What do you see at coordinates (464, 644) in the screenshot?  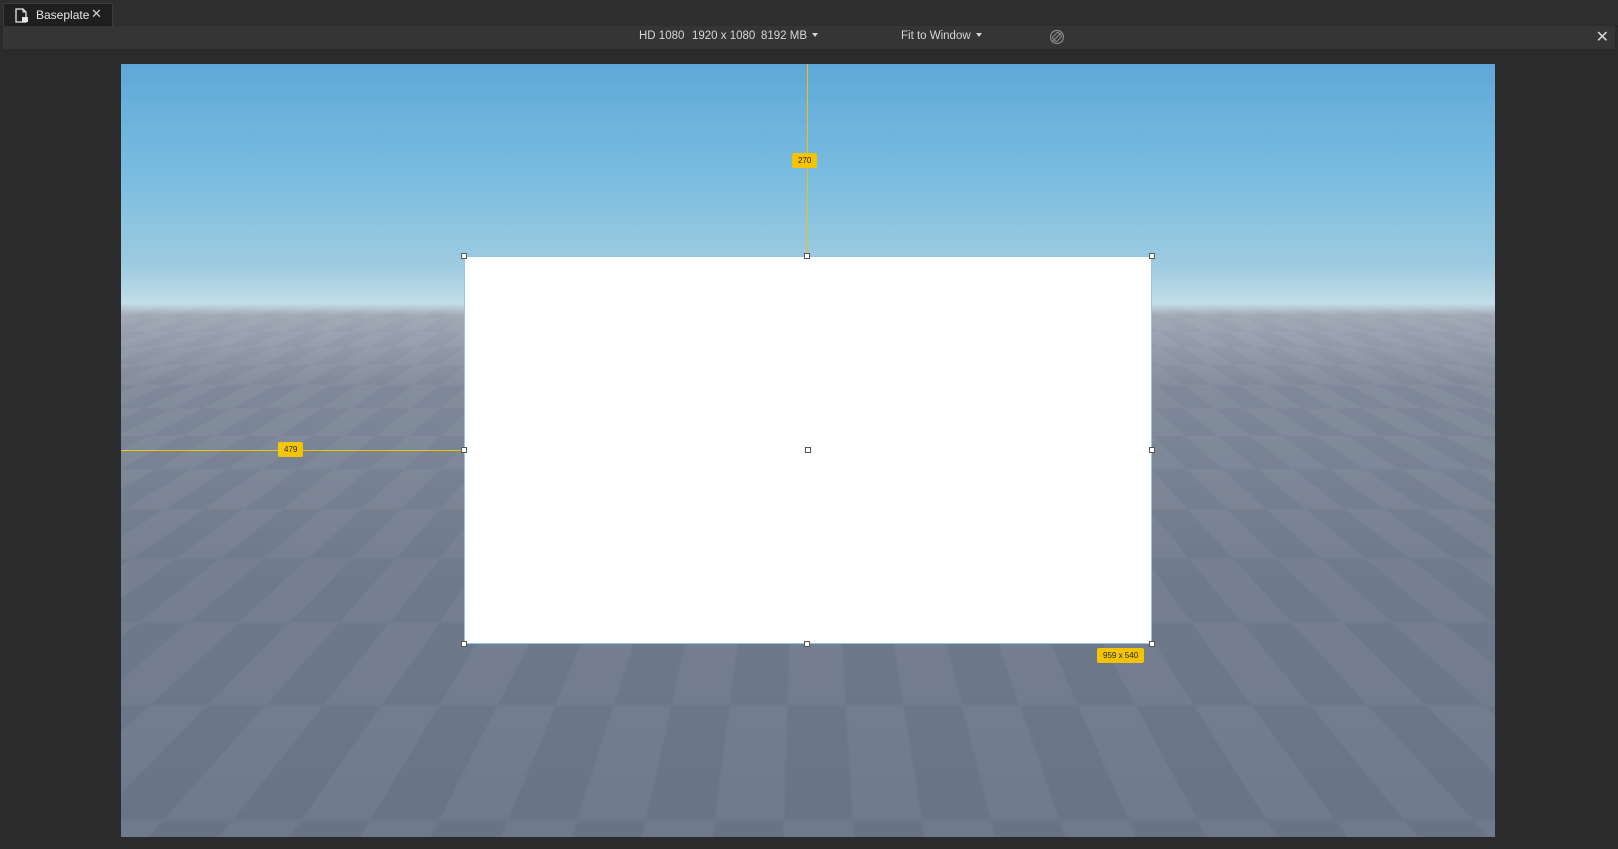 I see `resize-handle-bottom-left` at bounding box center [464, 644].